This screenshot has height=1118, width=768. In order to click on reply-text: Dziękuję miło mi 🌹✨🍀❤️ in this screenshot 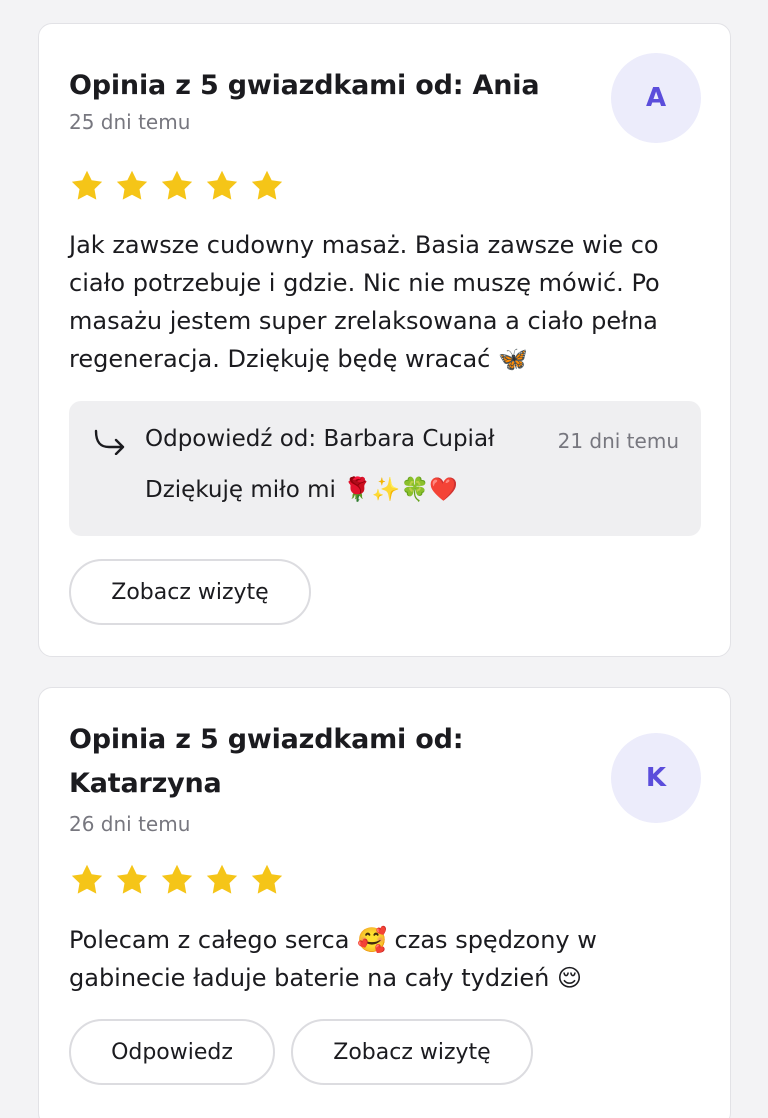, I will do `click(301, 490)`.